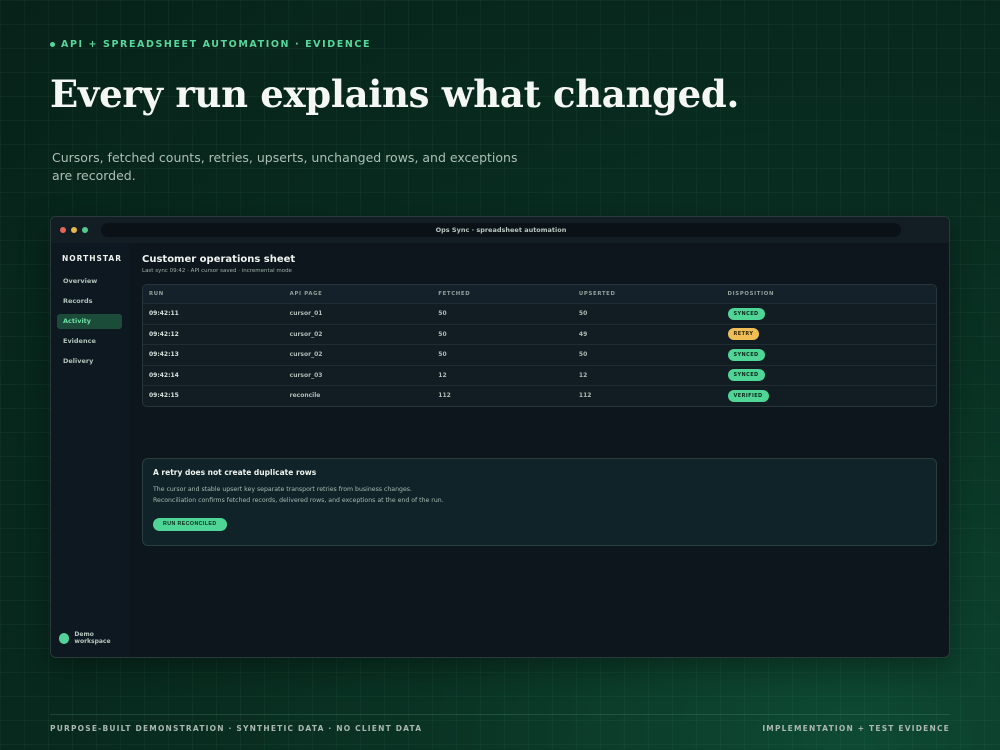 The image size is (1000, 750). What do you see at coordinates (74, 230) in the screenshot?
I see `minimize-window-icon` at bounding box center [74, 230].